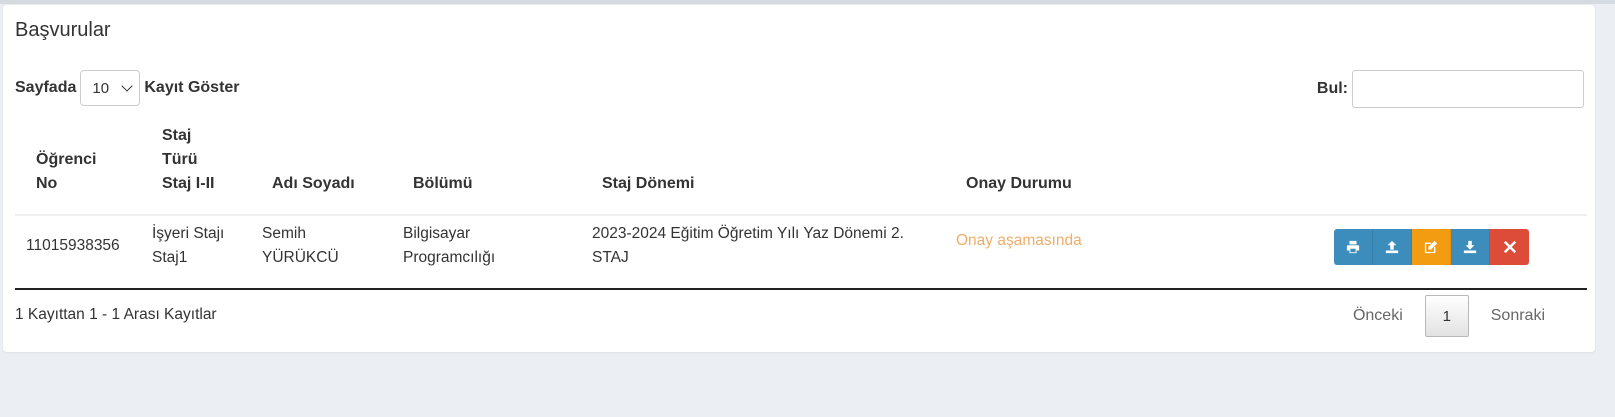 The image size is (1615, 417). Describe the element at coordinates (66, 172) in the screenshot. I see `header-student-no: Öğrenci No` at that location.